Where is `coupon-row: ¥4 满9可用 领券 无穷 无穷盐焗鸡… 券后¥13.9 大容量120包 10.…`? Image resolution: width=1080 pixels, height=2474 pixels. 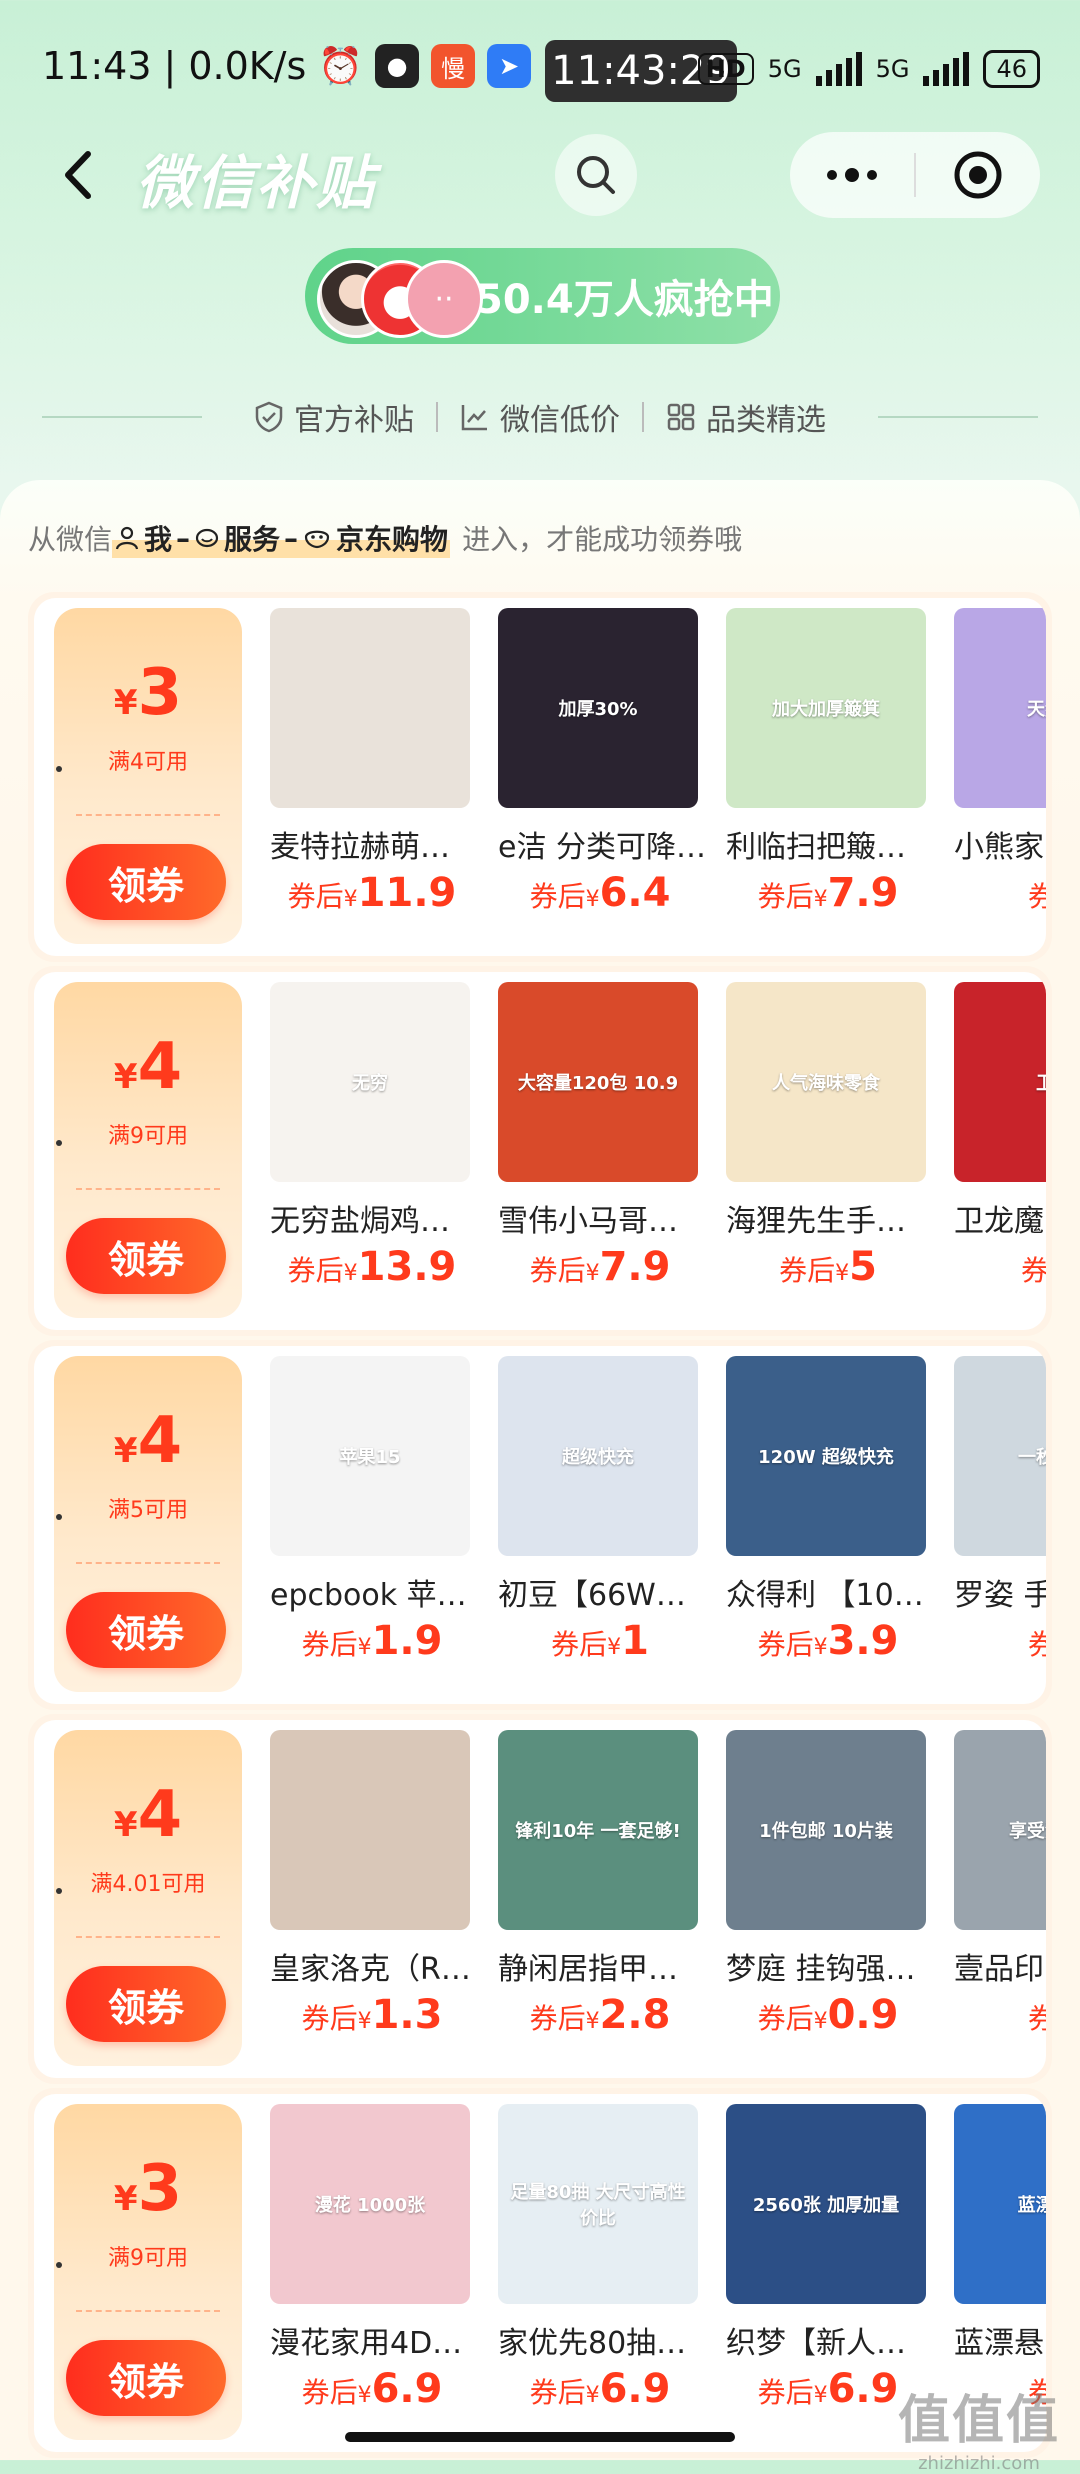 coupon-row: ¥4 满9可用 领券 无穷 无穷盐焗鸡… 券后¥13.9 大容量120包 10.… is located at coordinates (540, 1151).